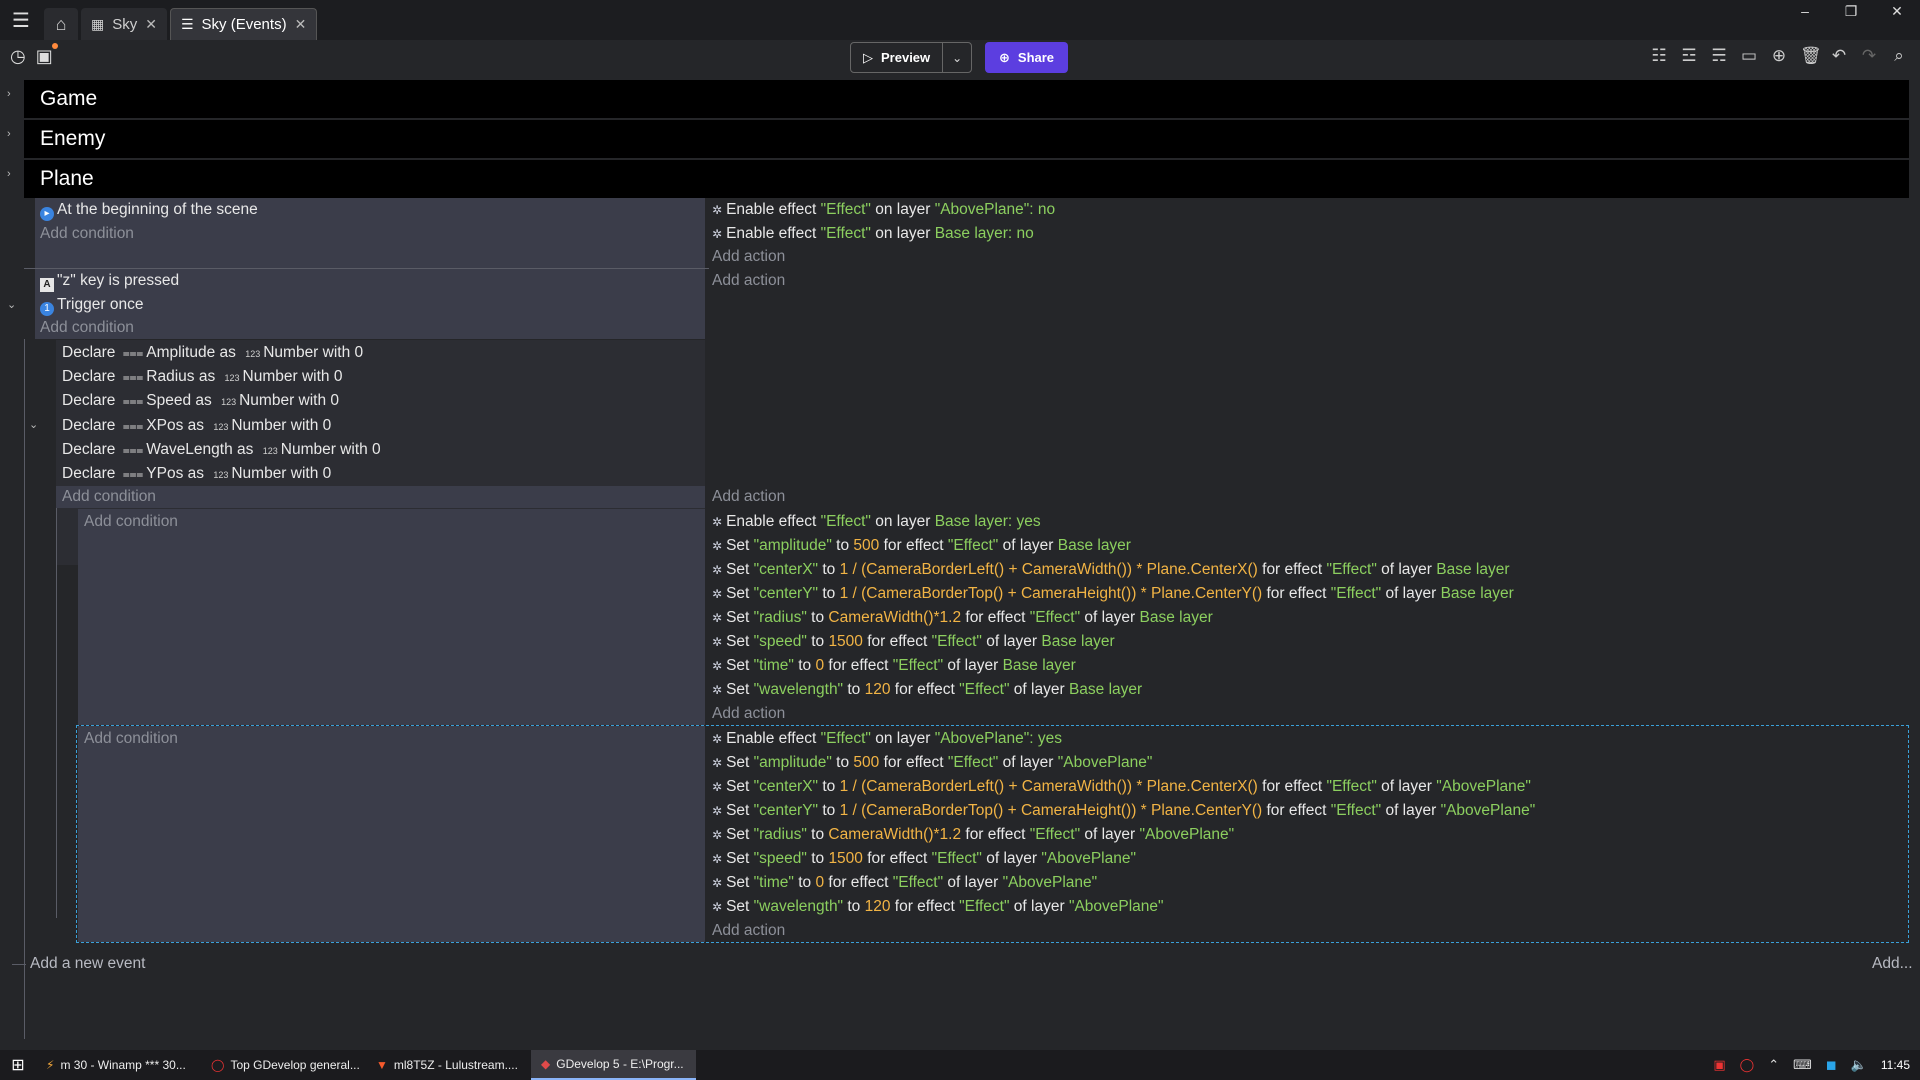  Describe the element at coordinates (218, 1065) in the screenshot. I see `opera-icon: ◯` at that location.